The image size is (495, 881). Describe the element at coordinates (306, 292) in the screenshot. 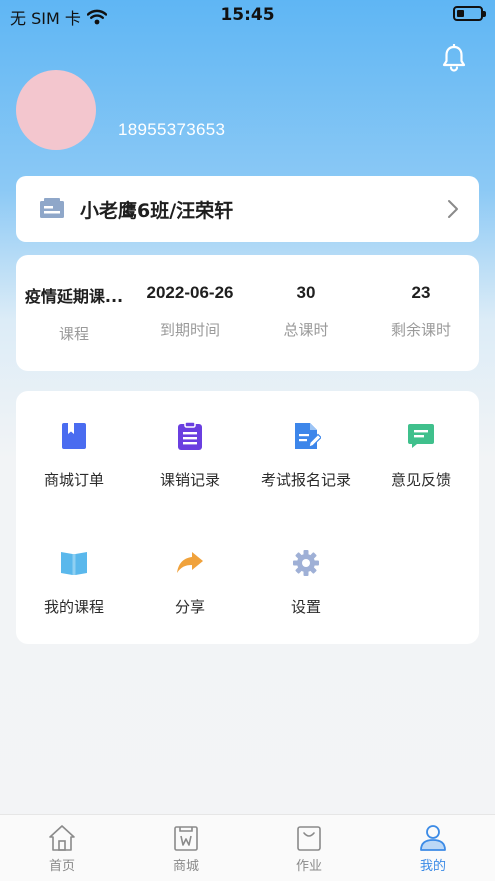

I see `stat-value: 30` at that location.